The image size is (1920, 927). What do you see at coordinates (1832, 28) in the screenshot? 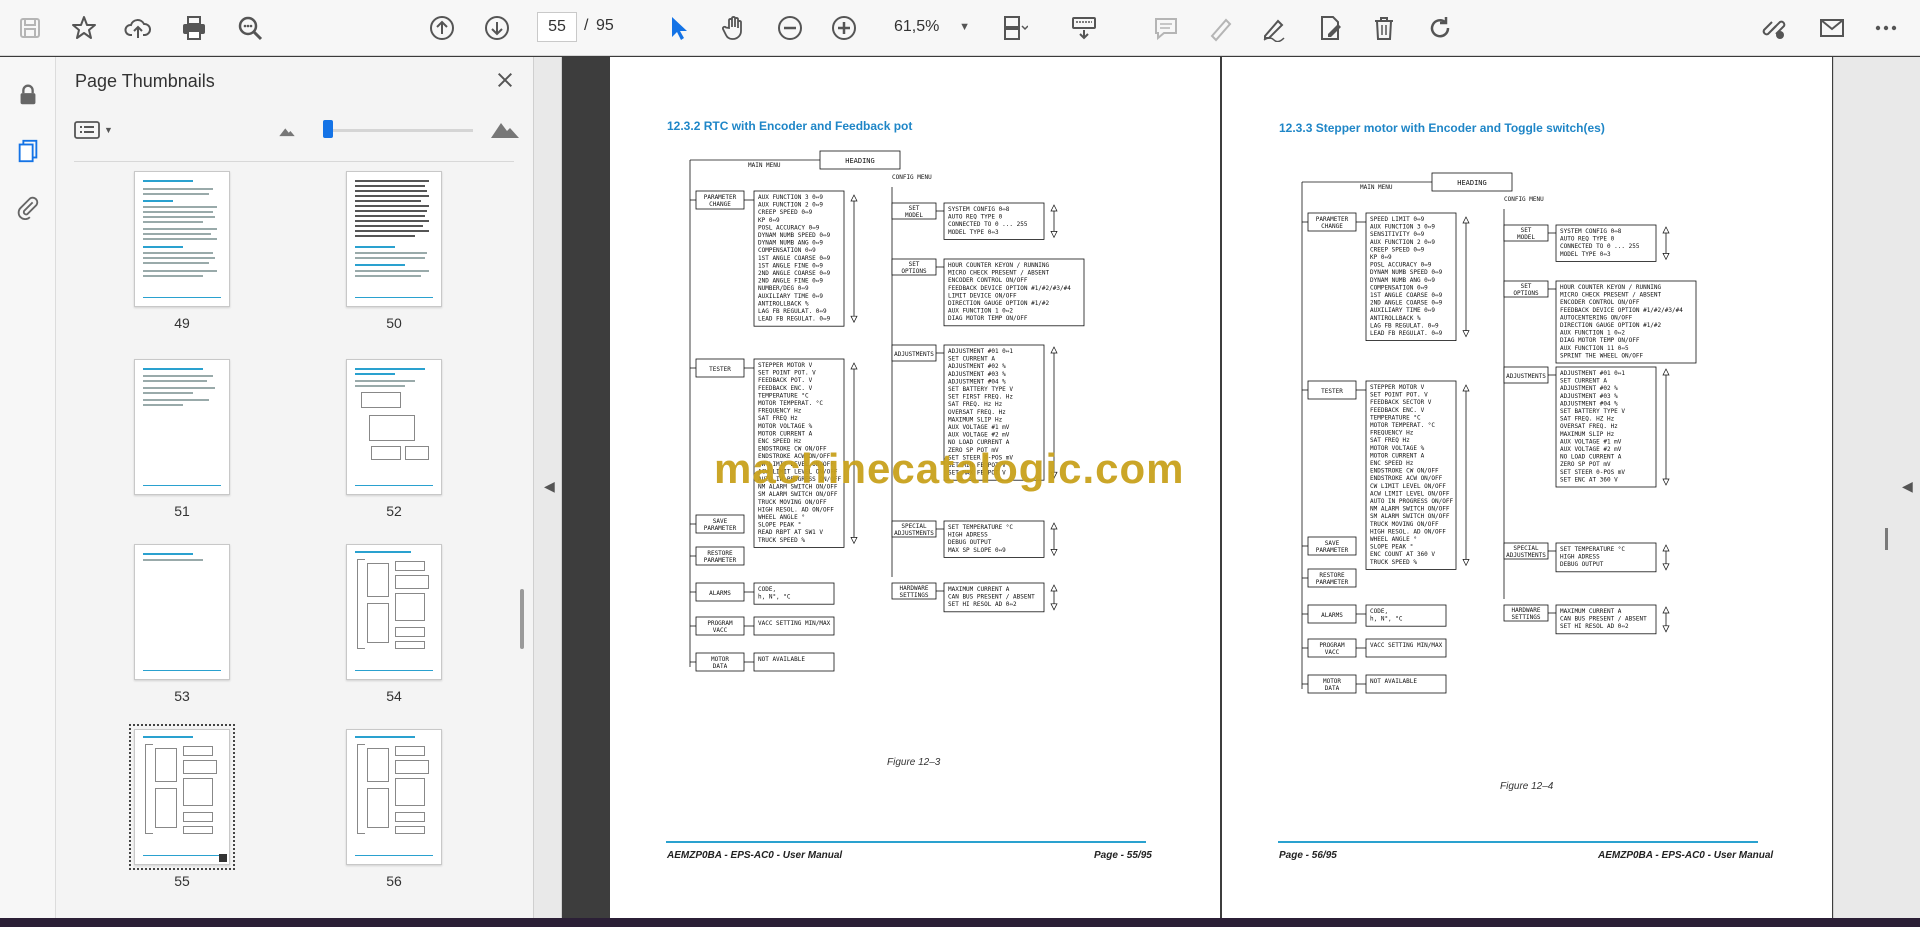
I see `email-icon` at bounding box center [1832, 28].